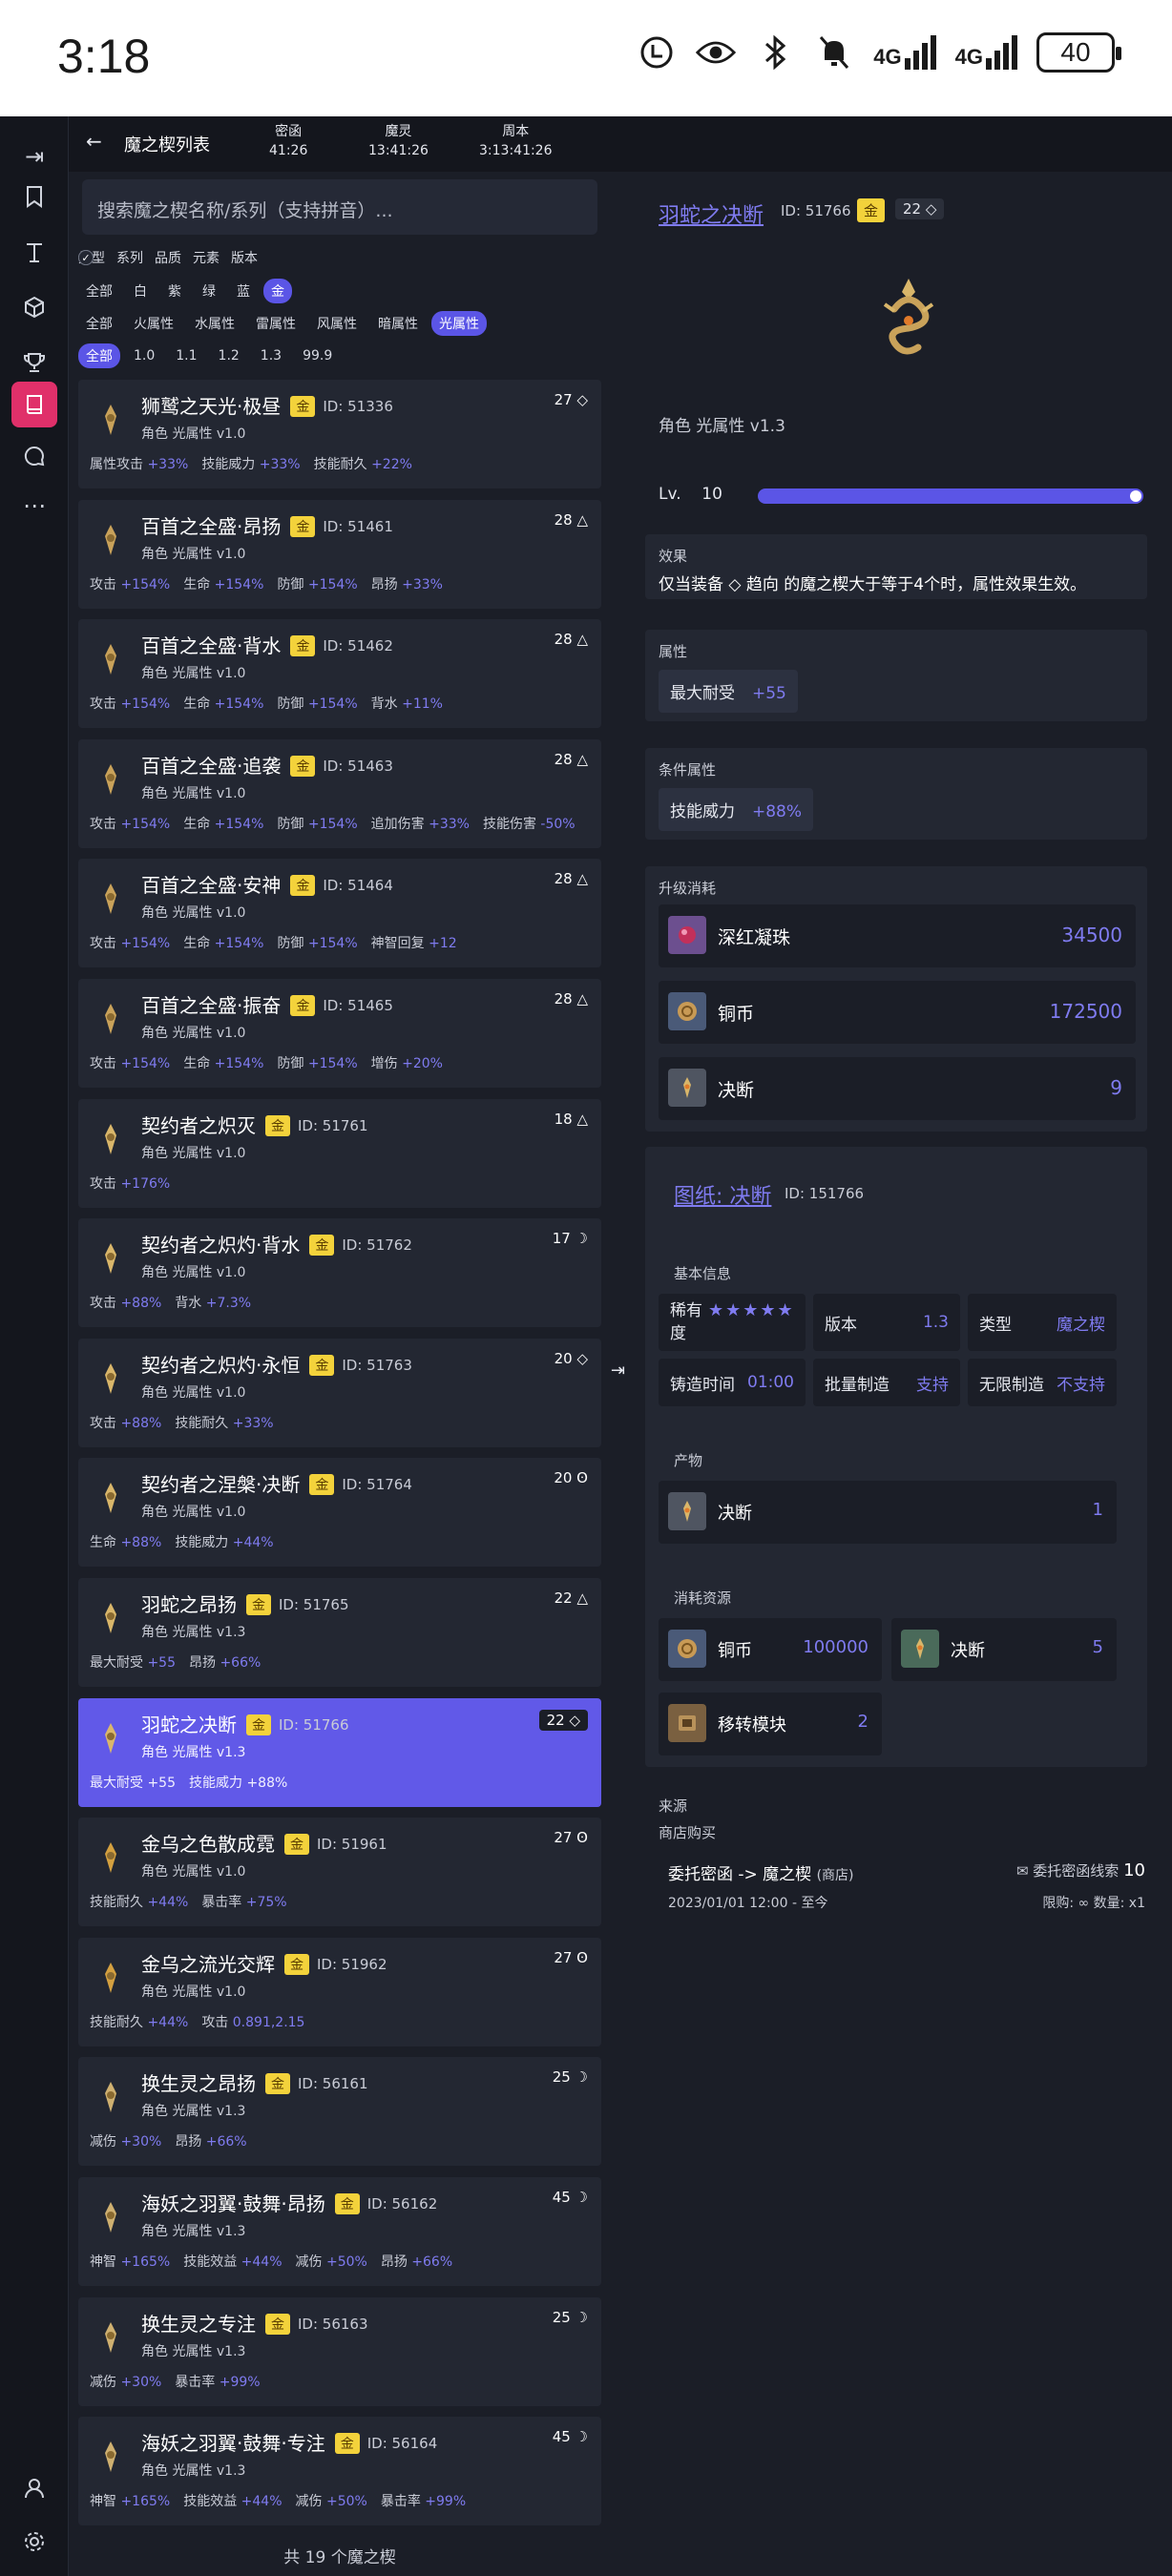 The image size is (1172, 2576). I want to click on wedge-stats: 最大耐受 +55 技能威力 +88%, so click(196, 1782).